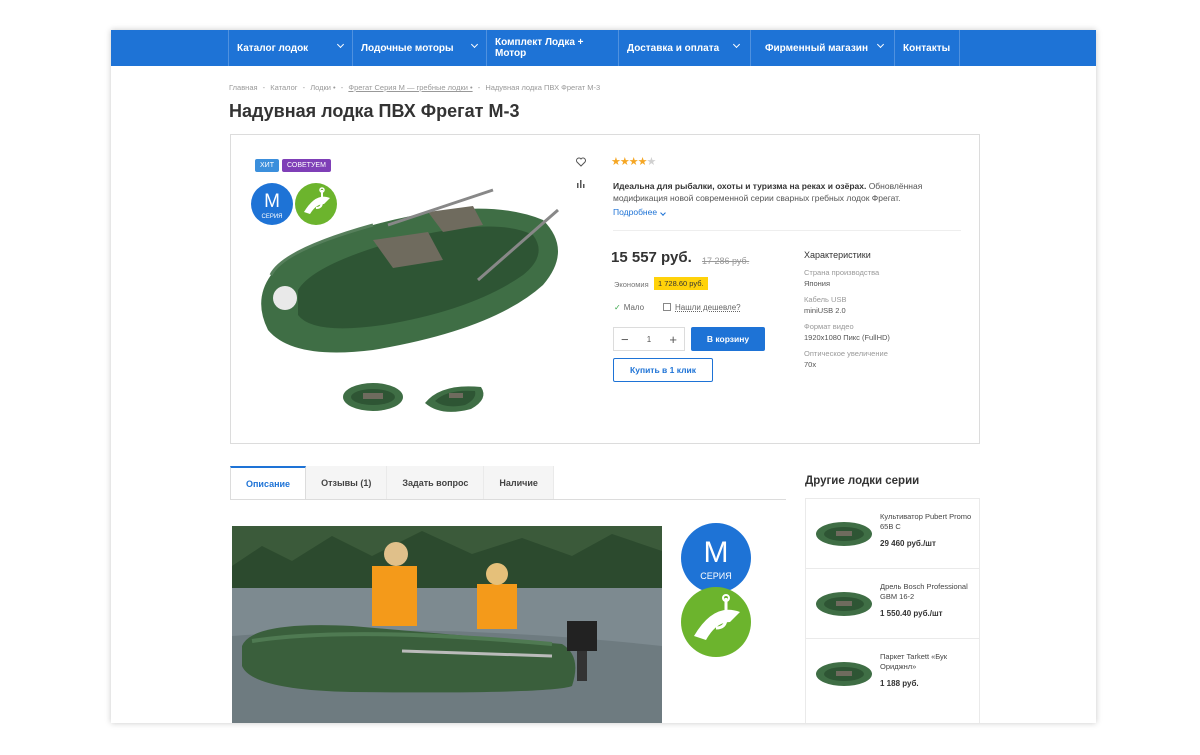  What do you see at coordinates (508, 499) in the screenshot?
I see `tabs-divider` at bounding box center [508, 499].